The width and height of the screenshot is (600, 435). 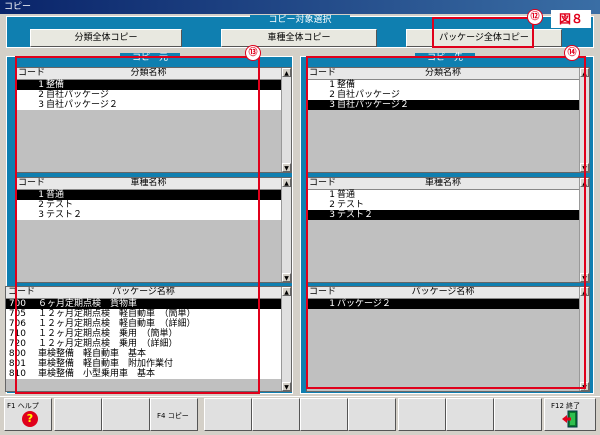 What do you see at coordinates (153, 120) in the screenshot?
I see `source-category-list: コード 分類名称 1 整備 2 自社パッケージ 3 自社パッケージ２ ▲ ▼` at bounding box center [153, 120].